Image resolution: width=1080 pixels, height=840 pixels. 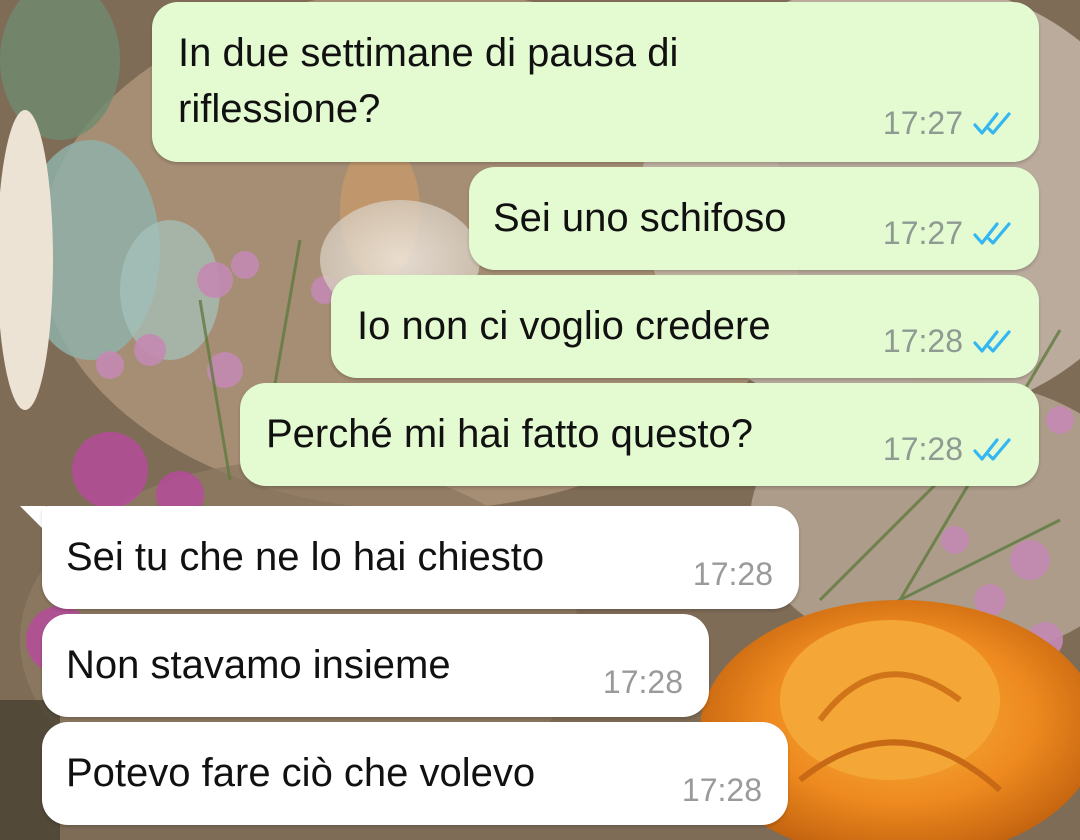 What do you see at coordinates (640, 218) in the screenshot?
I see `message-text: Sei uno schifoso` at bounding box center [640, 218].